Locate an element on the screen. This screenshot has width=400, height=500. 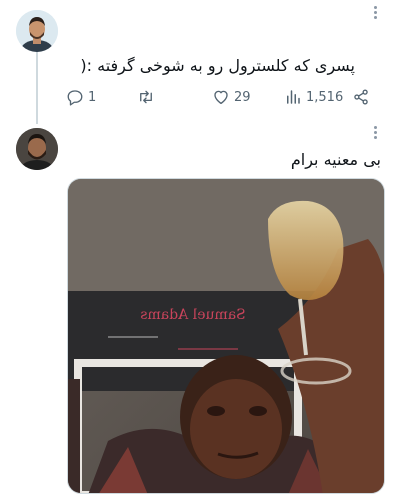
heart-icon is located at coordinates (221, 97).